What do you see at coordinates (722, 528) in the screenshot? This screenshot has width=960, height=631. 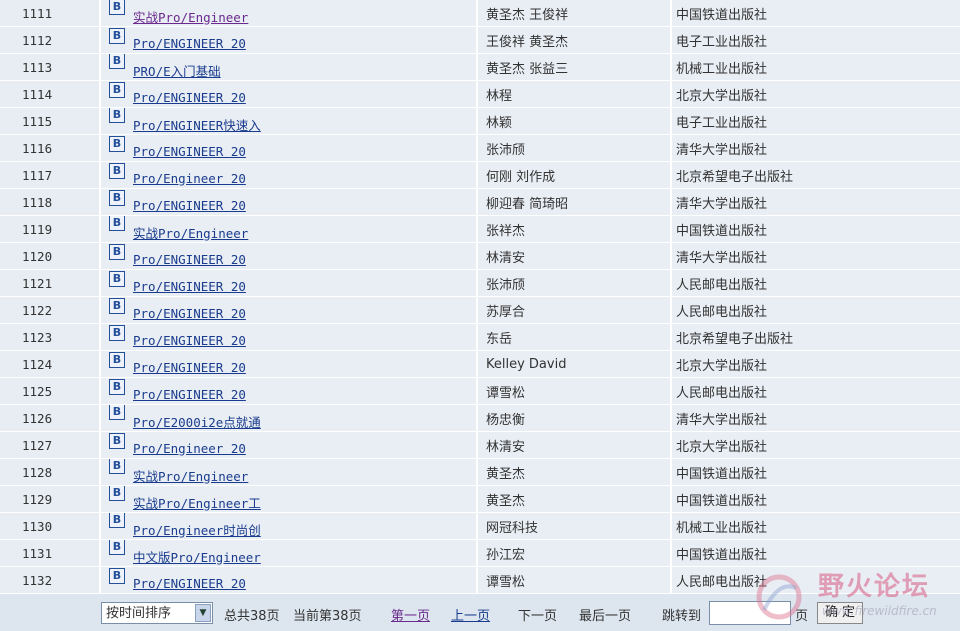 I see `publisher: 机械工业出版社` at bounding box center [722, 528].